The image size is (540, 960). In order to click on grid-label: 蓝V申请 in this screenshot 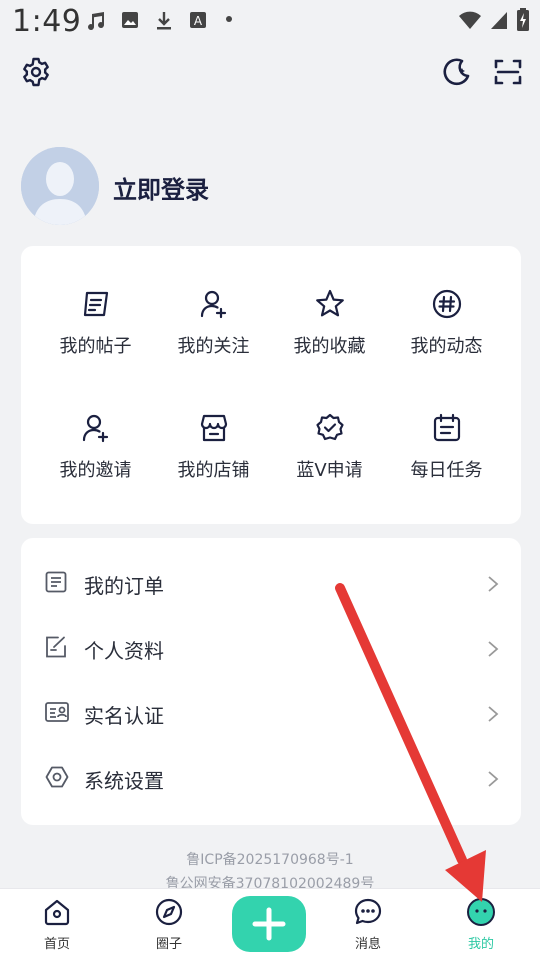, I will do `click(329, 470)`.